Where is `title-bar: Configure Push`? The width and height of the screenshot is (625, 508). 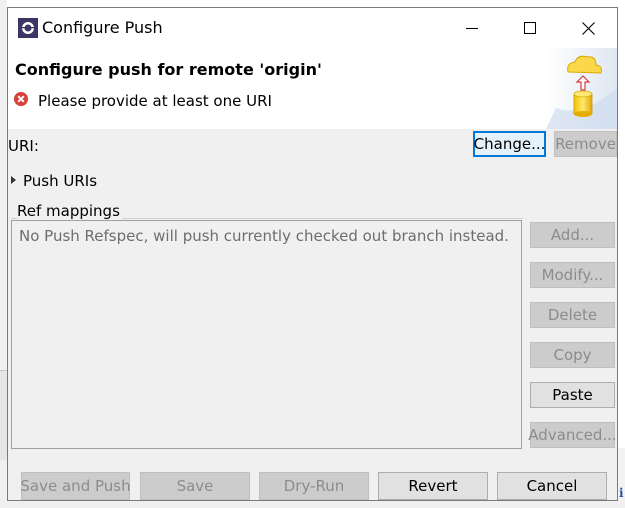 title-bar: Configure Push is located at coordinates (312, 28).